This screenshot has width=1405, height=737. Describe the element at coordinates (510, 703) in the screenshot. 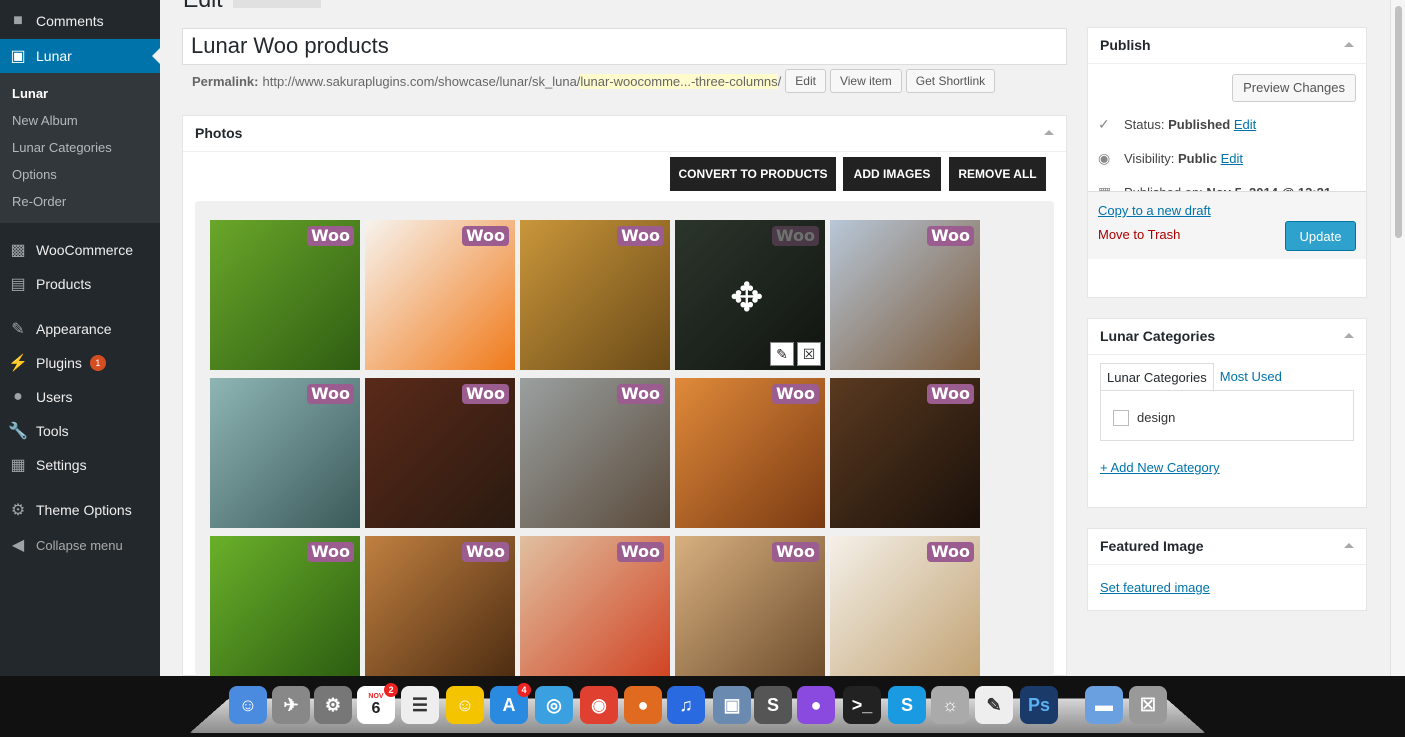

I see `app-store-icon: A4` at that location.